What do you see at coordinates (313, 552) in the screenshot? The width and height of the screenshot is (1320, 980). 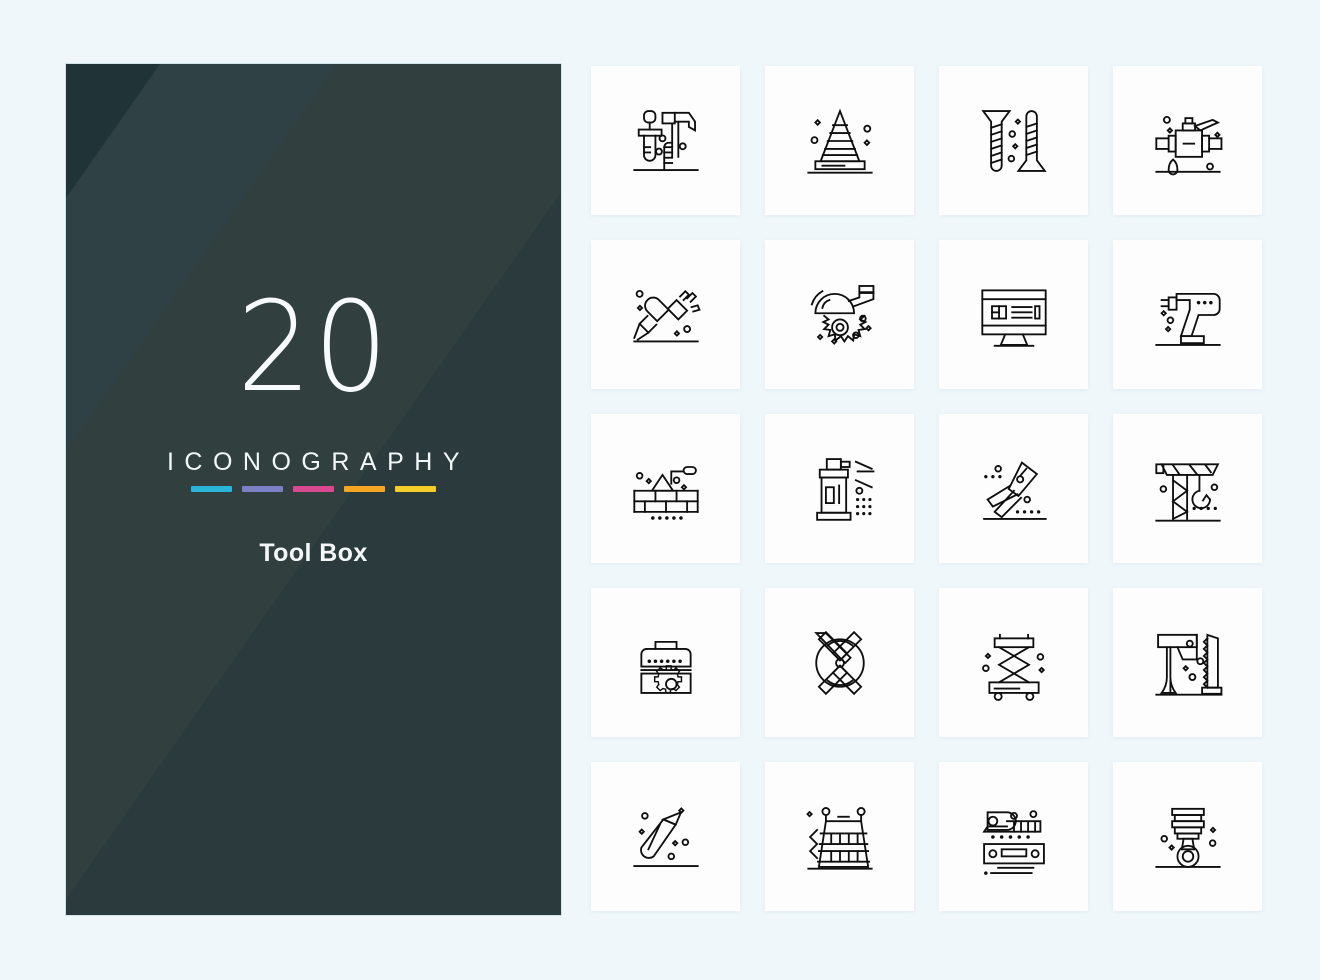 I see `cover-subtitle: Tool Box` at bounding box center [313, 552].